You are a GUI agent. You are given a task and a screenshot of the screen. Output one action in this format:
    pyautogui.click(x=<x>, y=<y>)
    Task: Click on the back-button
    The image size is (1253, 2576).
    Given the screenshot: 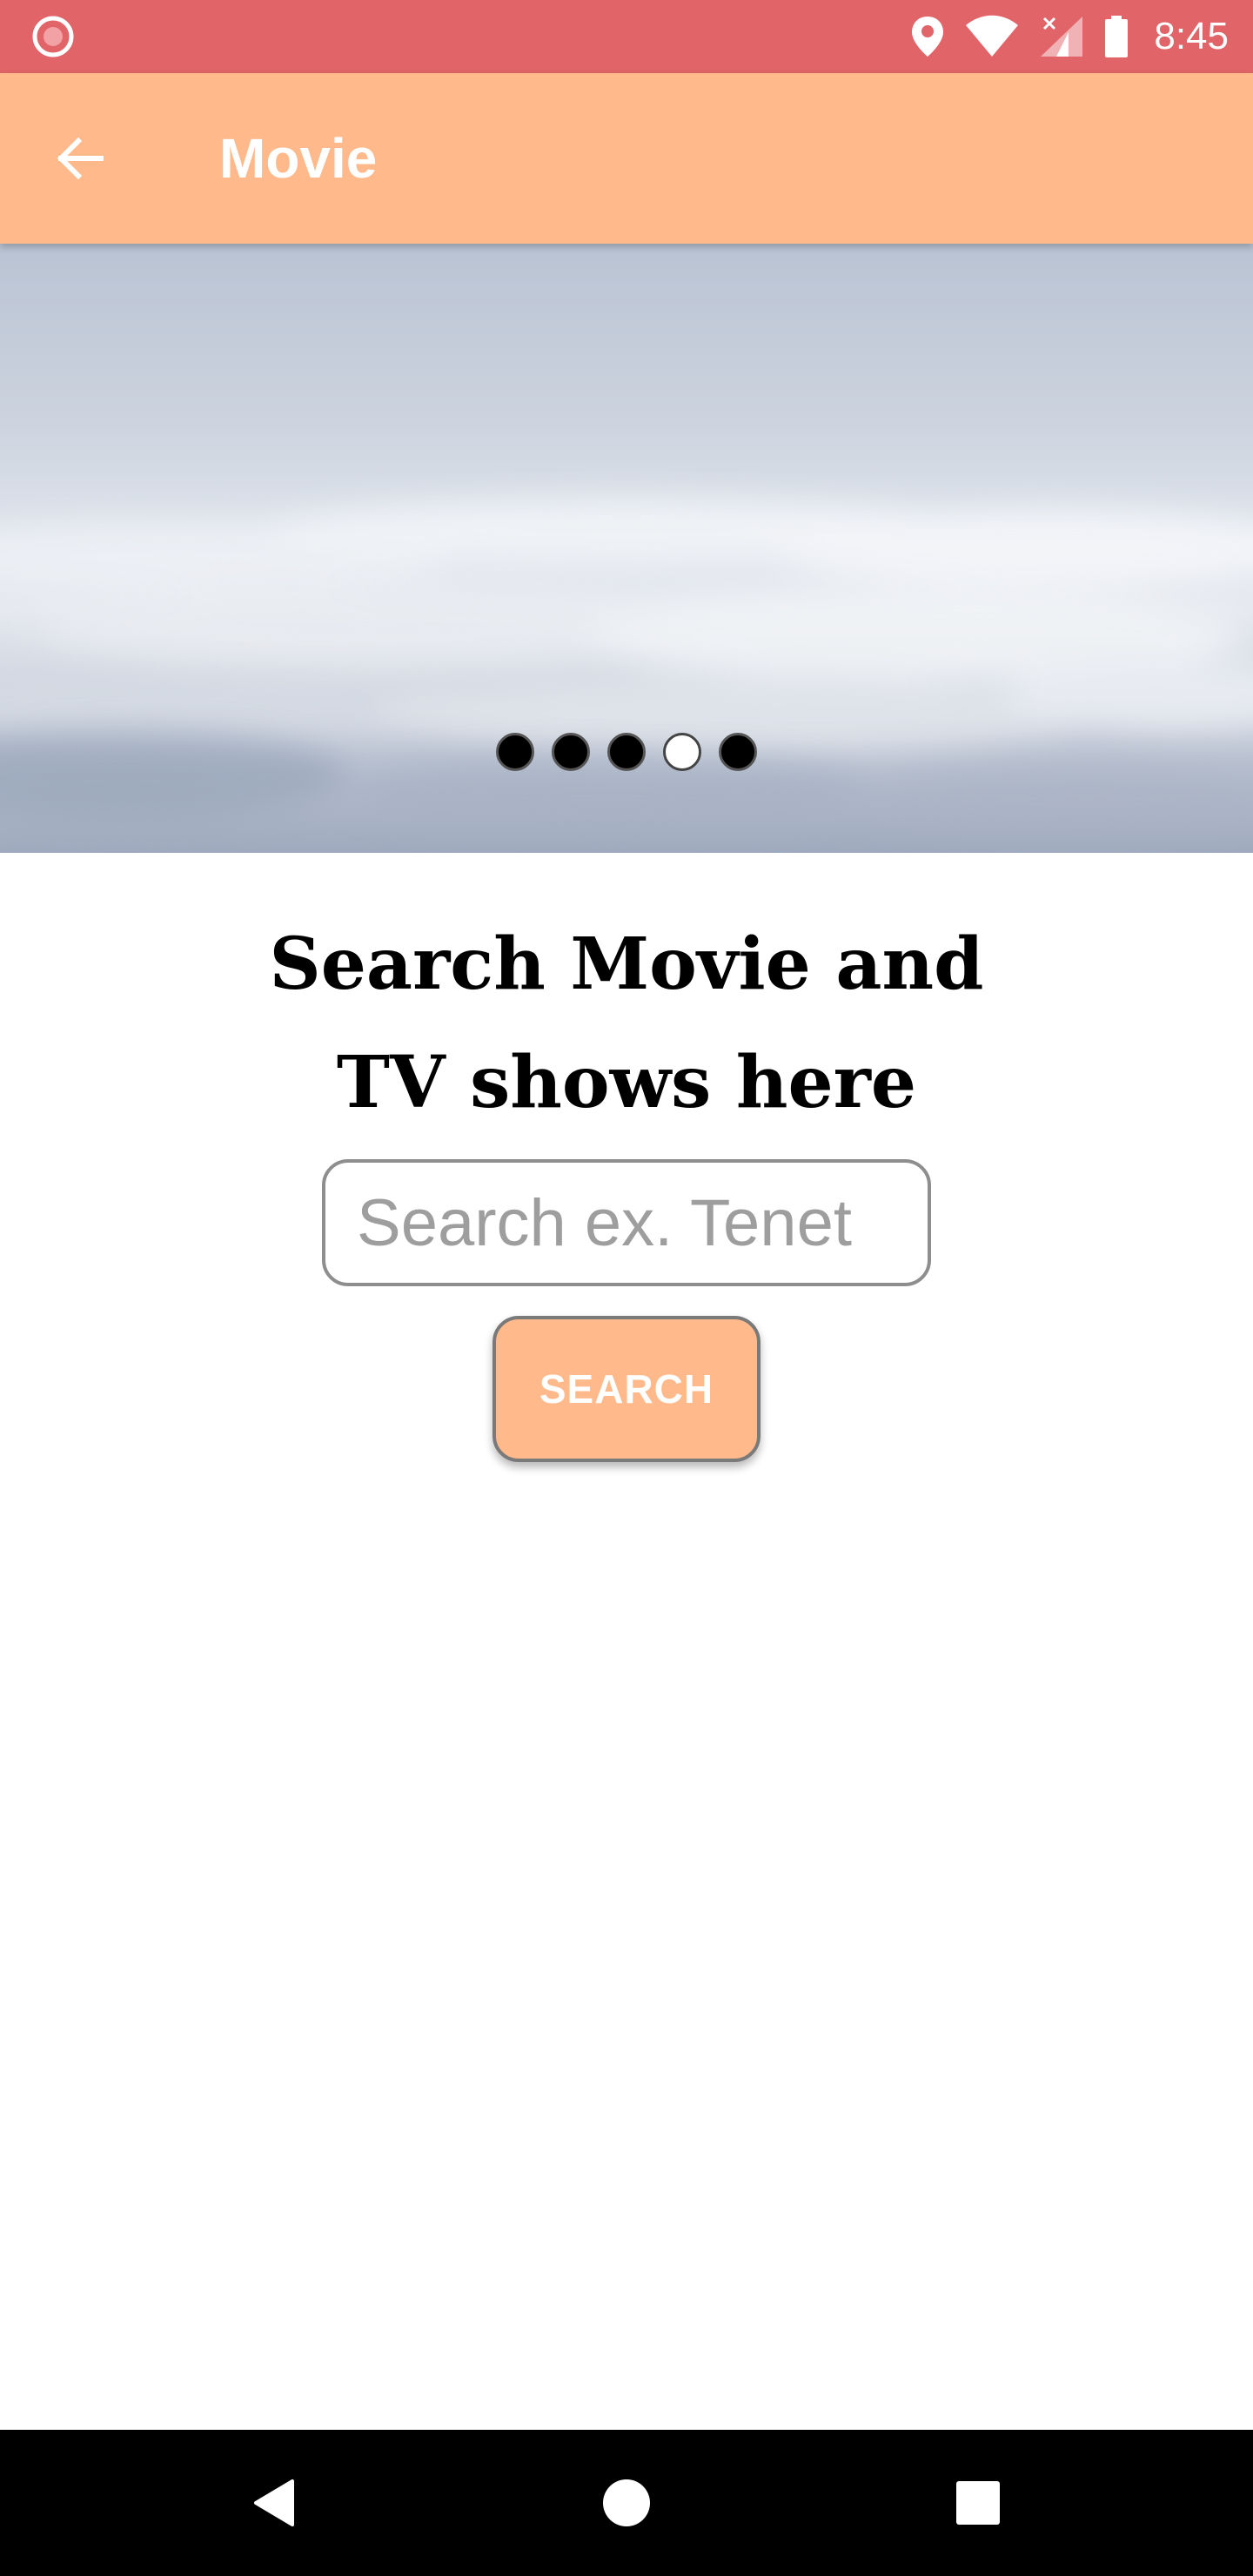 What is the action you would take?
    pyautogui.click(x=80, y=158)
    